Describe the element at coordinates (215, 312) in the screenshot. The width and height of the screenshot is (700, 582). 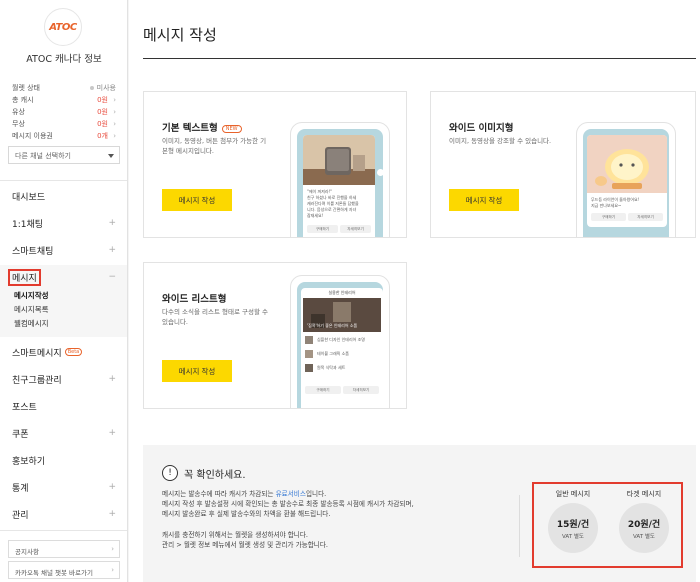
I see `desc-line: 다수의 소식을 리스트 형태로 구성할 수` at that location.